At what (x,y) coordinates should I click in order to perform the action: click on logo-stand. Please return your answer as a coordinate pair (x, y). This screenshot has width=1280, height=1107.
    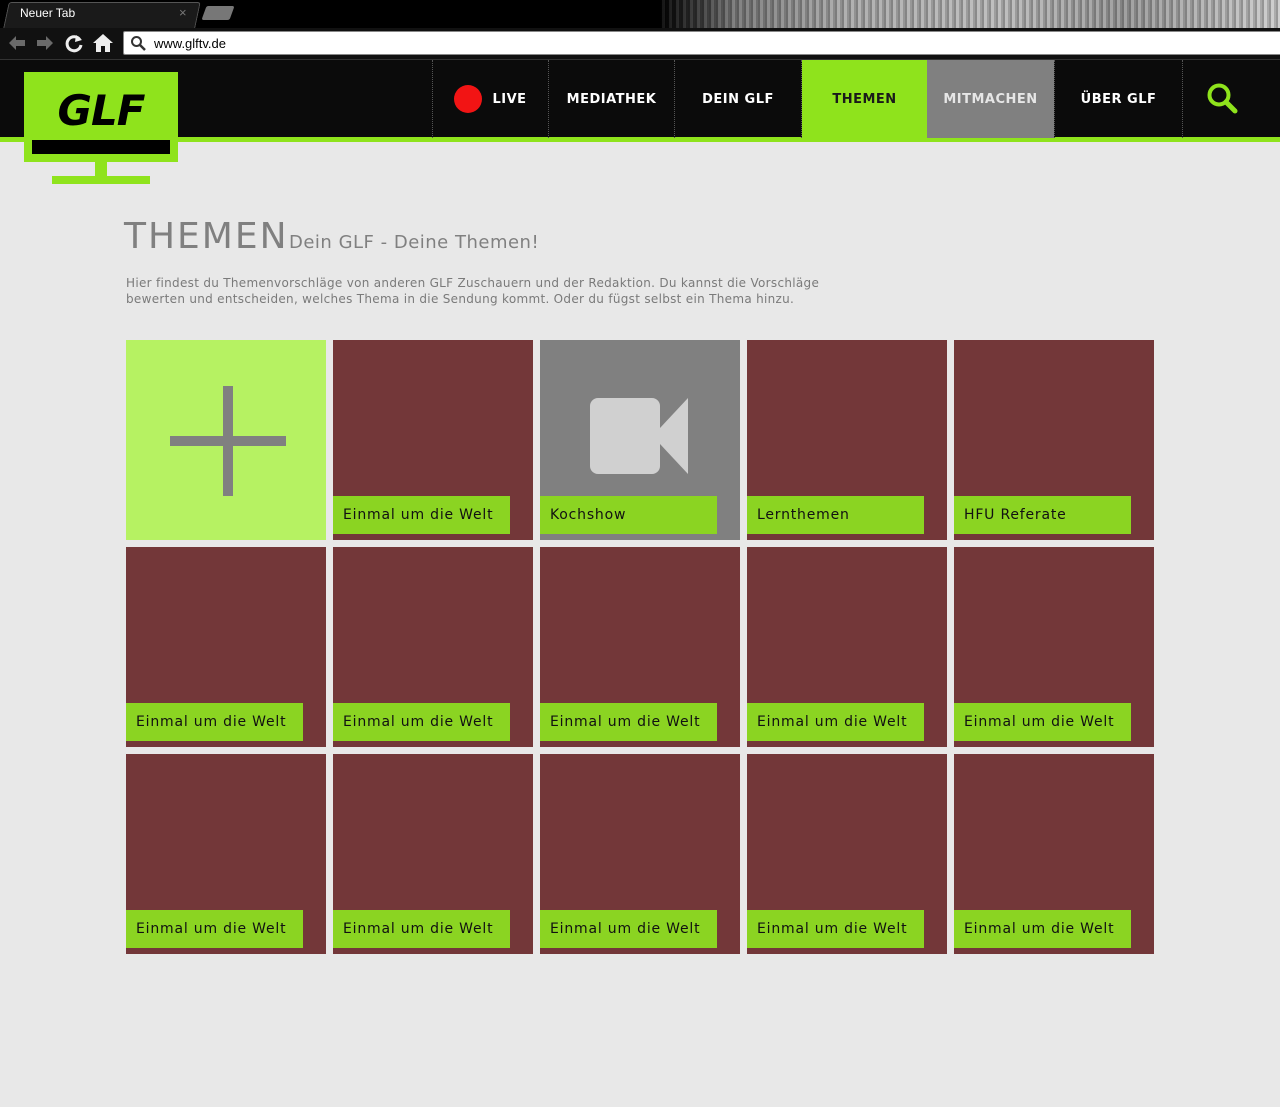
    Looking at the image, I should click on (101, 169).